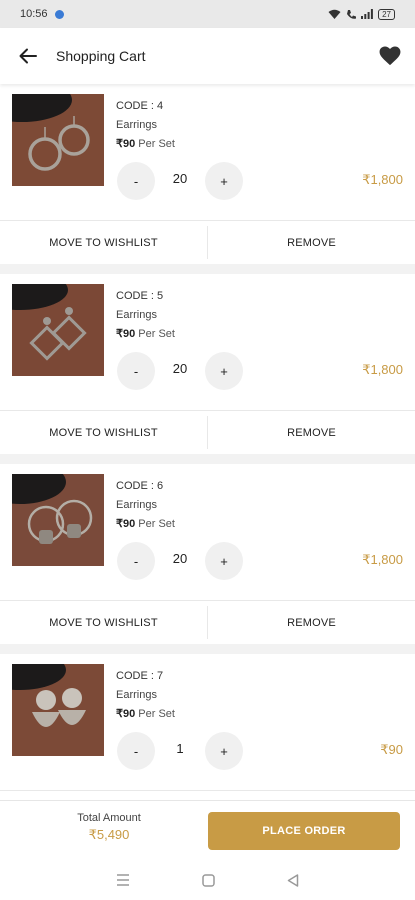 The height and width of the screenshot is (900, 415). Describe the element at coordinates (304, 831) in the screenshot. I see `place-order-button: PLACE ORDER` at that location.